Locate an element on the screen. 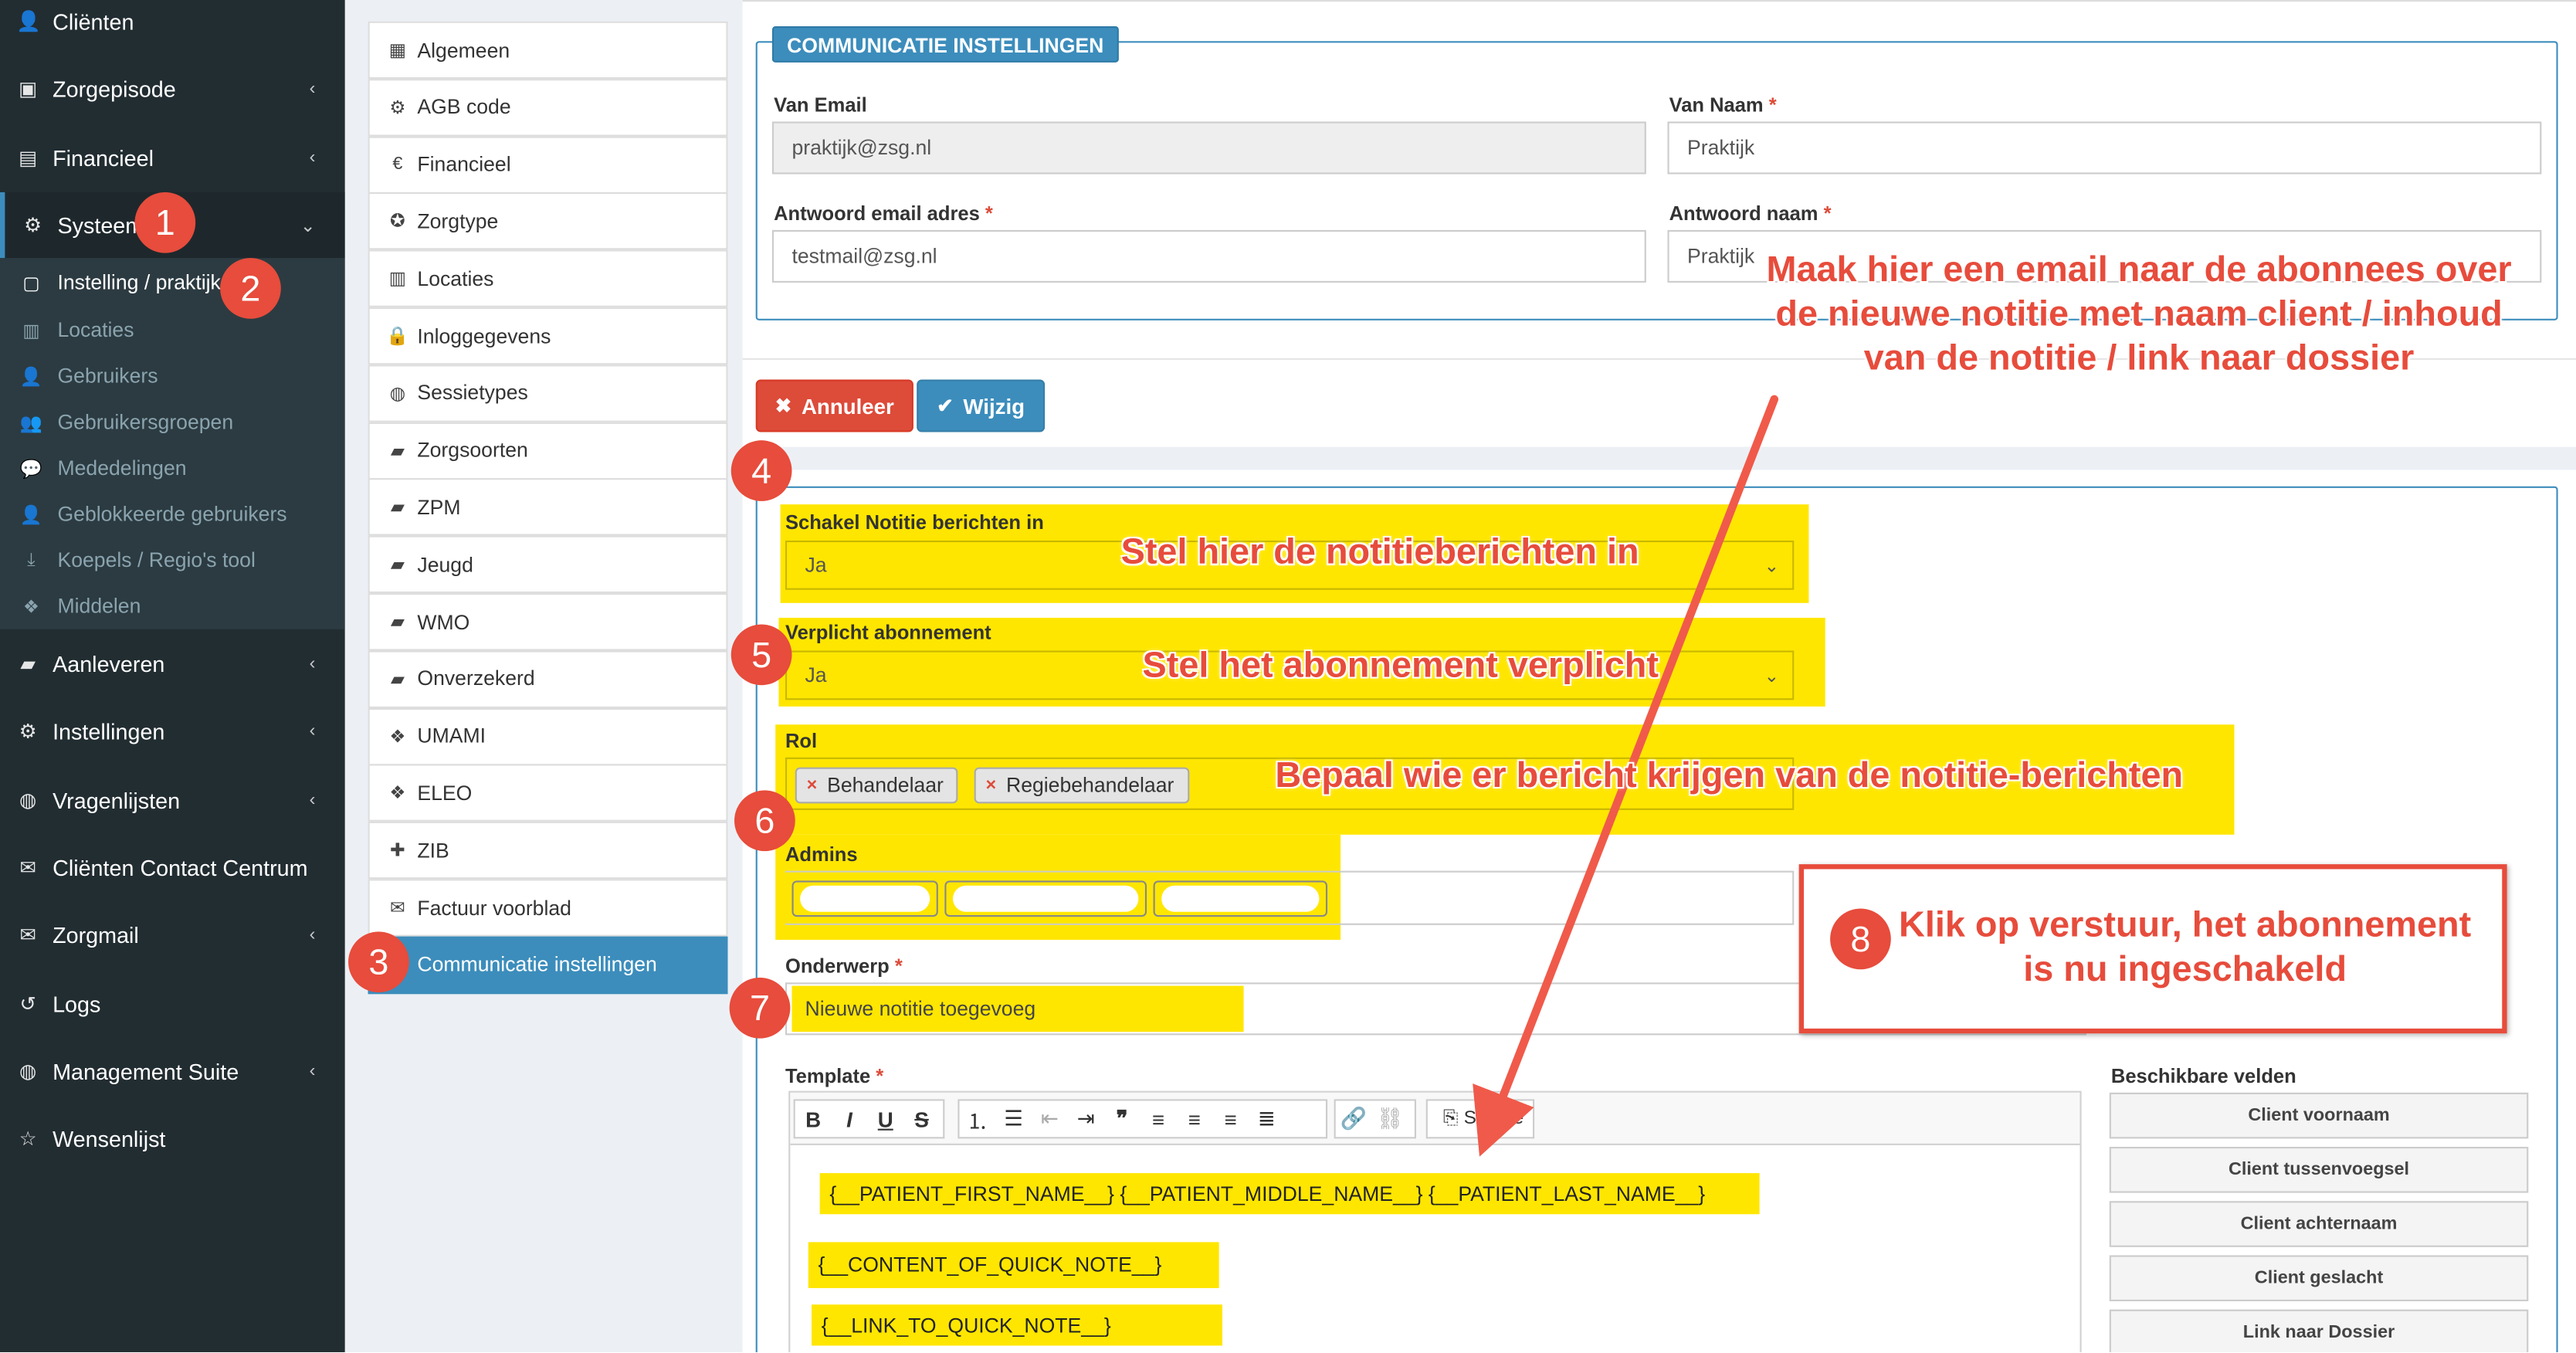 Image resolution: width=2576 pixels, height=1353 pixels. step-badge: 5 is located at coordinates (761, 655).